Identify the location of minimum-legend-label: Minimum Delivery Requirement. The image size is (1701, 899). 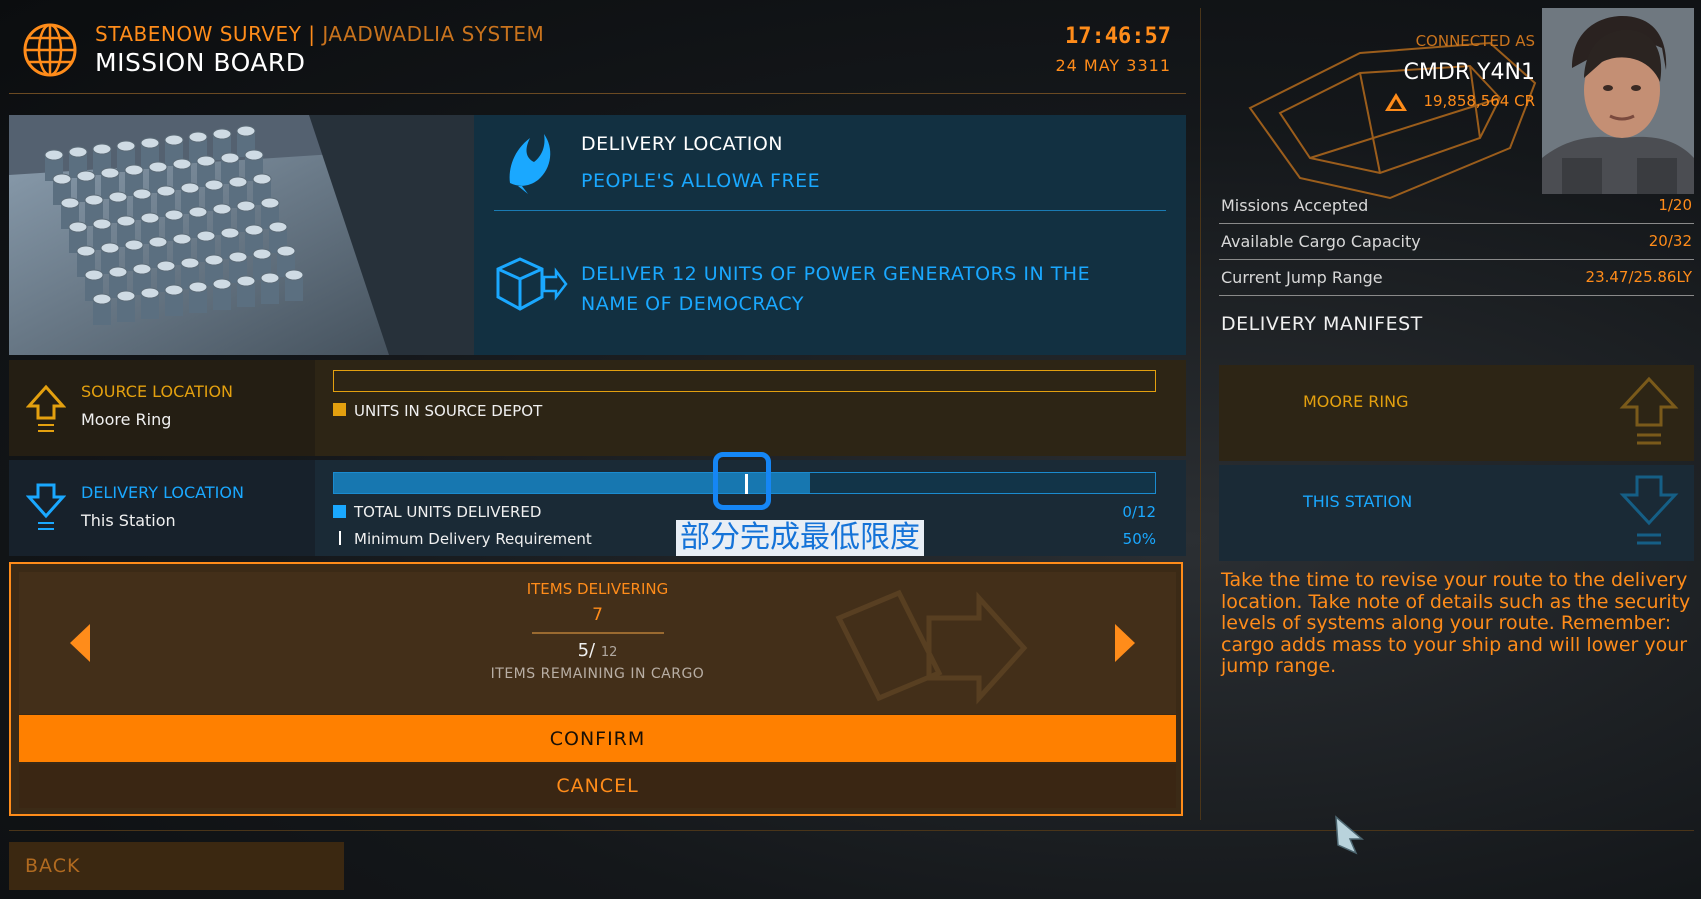
(473, 539).